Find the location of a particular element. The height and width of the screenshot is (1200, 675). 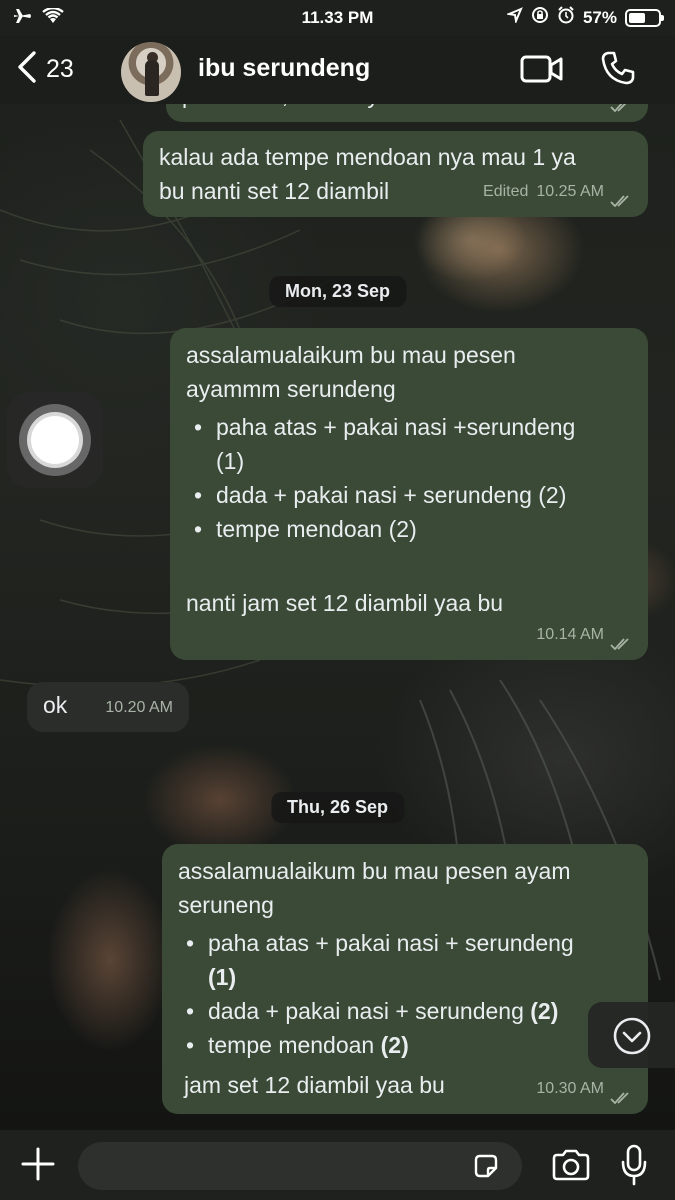

chevron-down-circle-icon is located at coordinates (632, 1038).